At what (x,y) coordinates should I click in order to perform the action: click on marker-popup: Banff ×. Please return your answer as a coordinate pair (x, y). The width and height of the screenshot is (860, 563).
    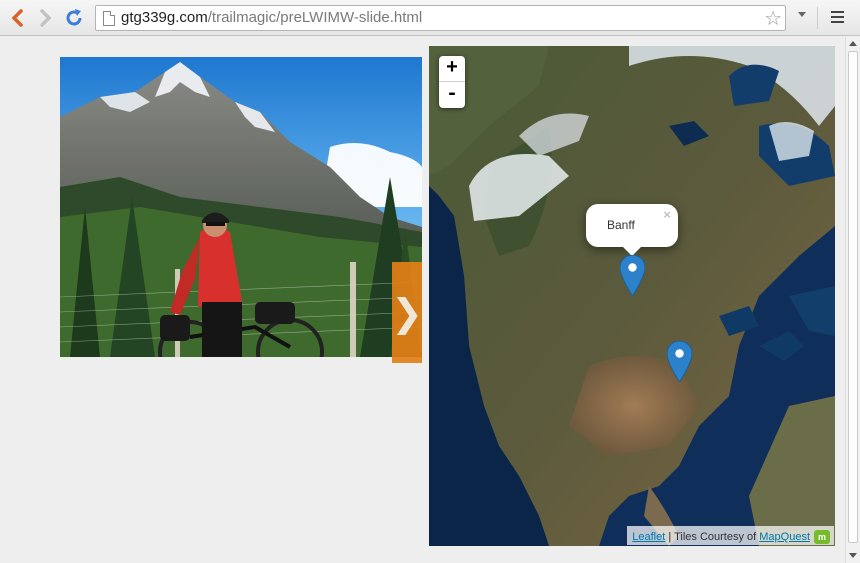
    Looking at the image, I should click on (632, 230).